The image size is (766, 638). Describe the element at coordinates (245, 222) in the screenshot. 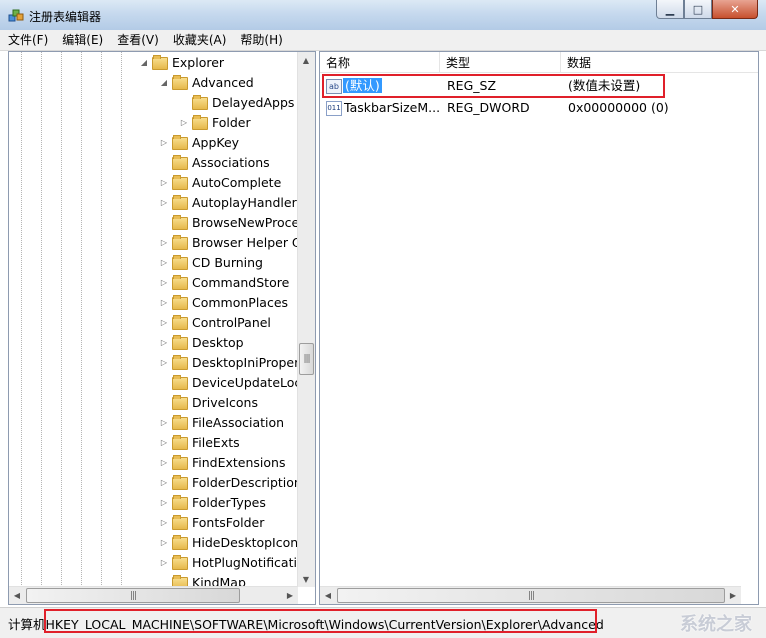

I see `tree-node-label: BrowseNewProcess` at that location.